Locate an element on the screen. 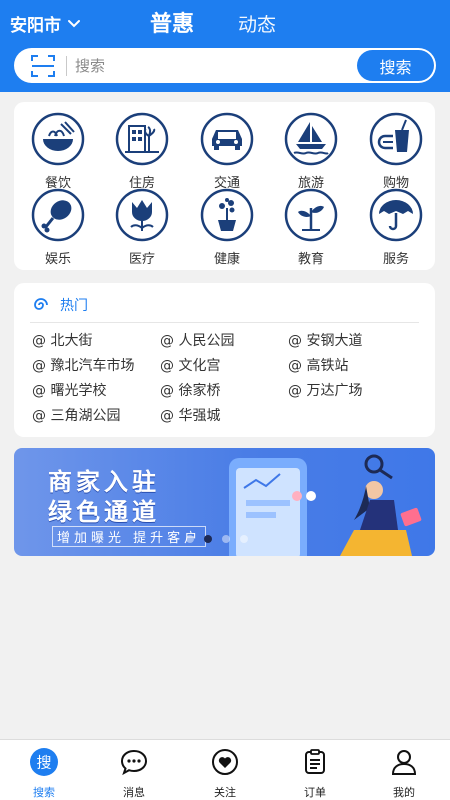  city-selector: 安阳市 is located at coordinates (45, 23).